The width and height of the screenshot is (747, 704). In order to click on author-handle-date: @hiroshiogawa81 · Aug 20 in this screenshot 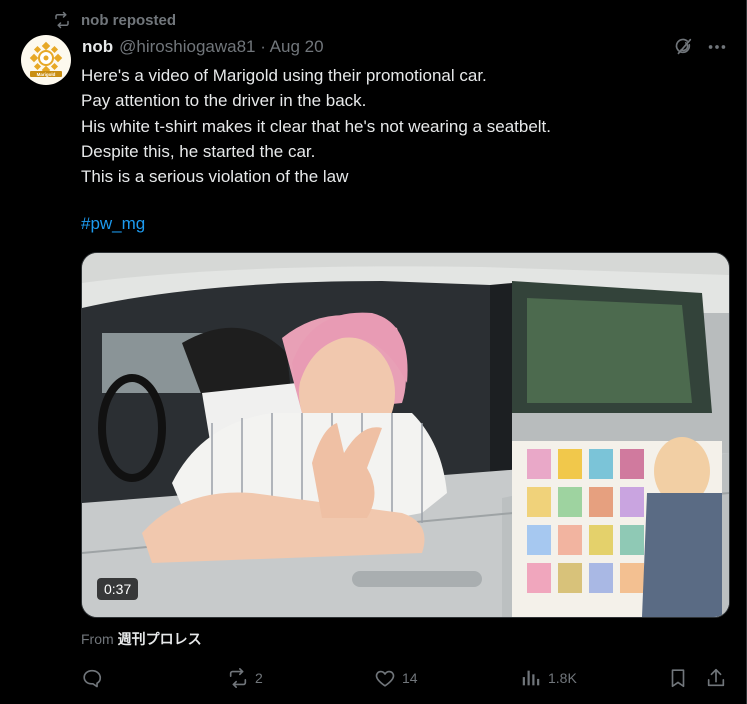, I will do `click(221, 47)`.